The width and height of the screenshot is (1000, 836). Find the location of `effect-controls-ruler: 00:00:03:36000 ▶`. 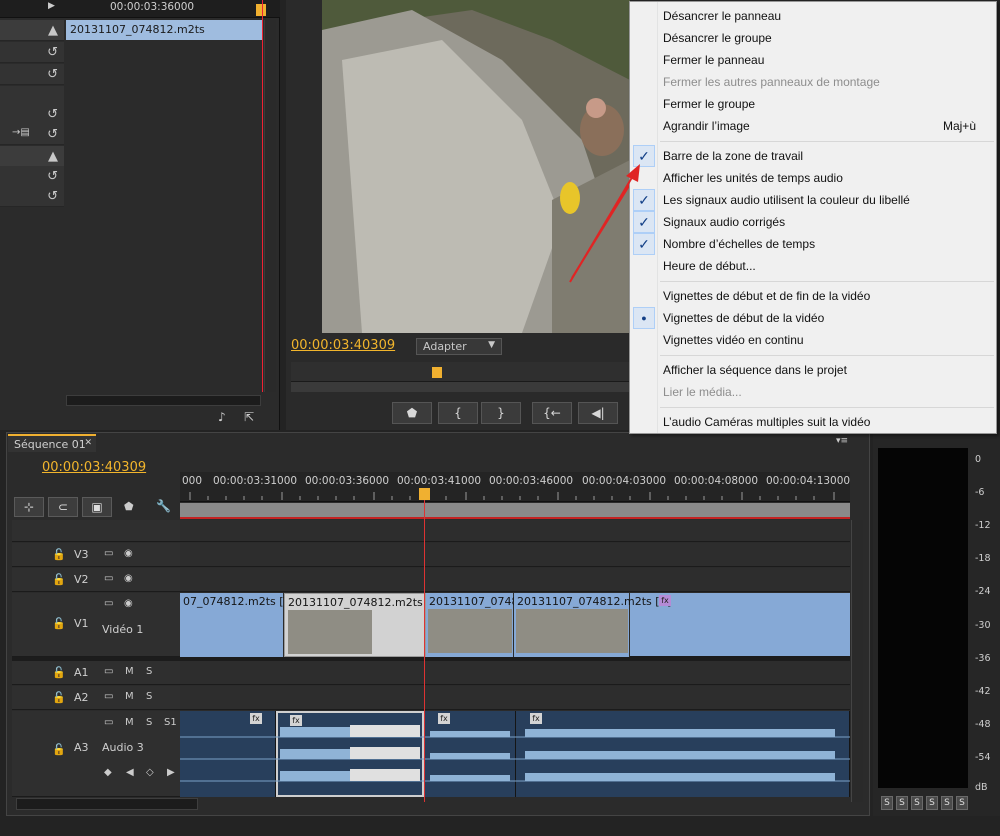

effect-controls-ruler: 00:00:03:36000 ▶ is located at coordinates (140, 9).